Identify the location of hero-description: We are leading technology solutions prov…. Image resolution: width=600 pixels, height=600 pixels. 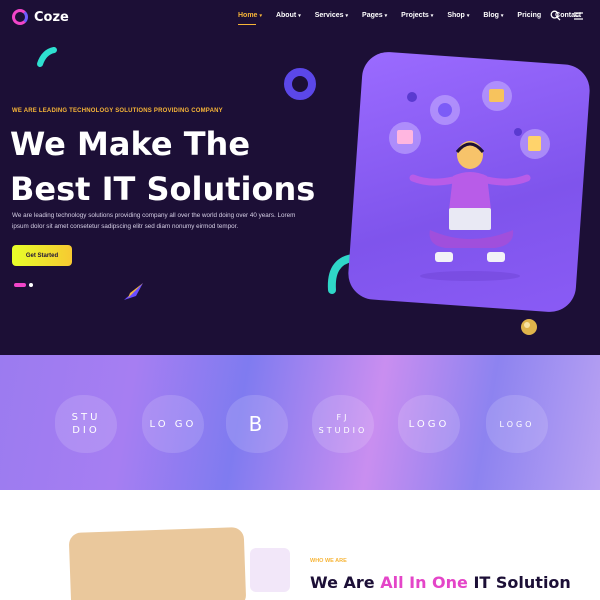
(154, 221).